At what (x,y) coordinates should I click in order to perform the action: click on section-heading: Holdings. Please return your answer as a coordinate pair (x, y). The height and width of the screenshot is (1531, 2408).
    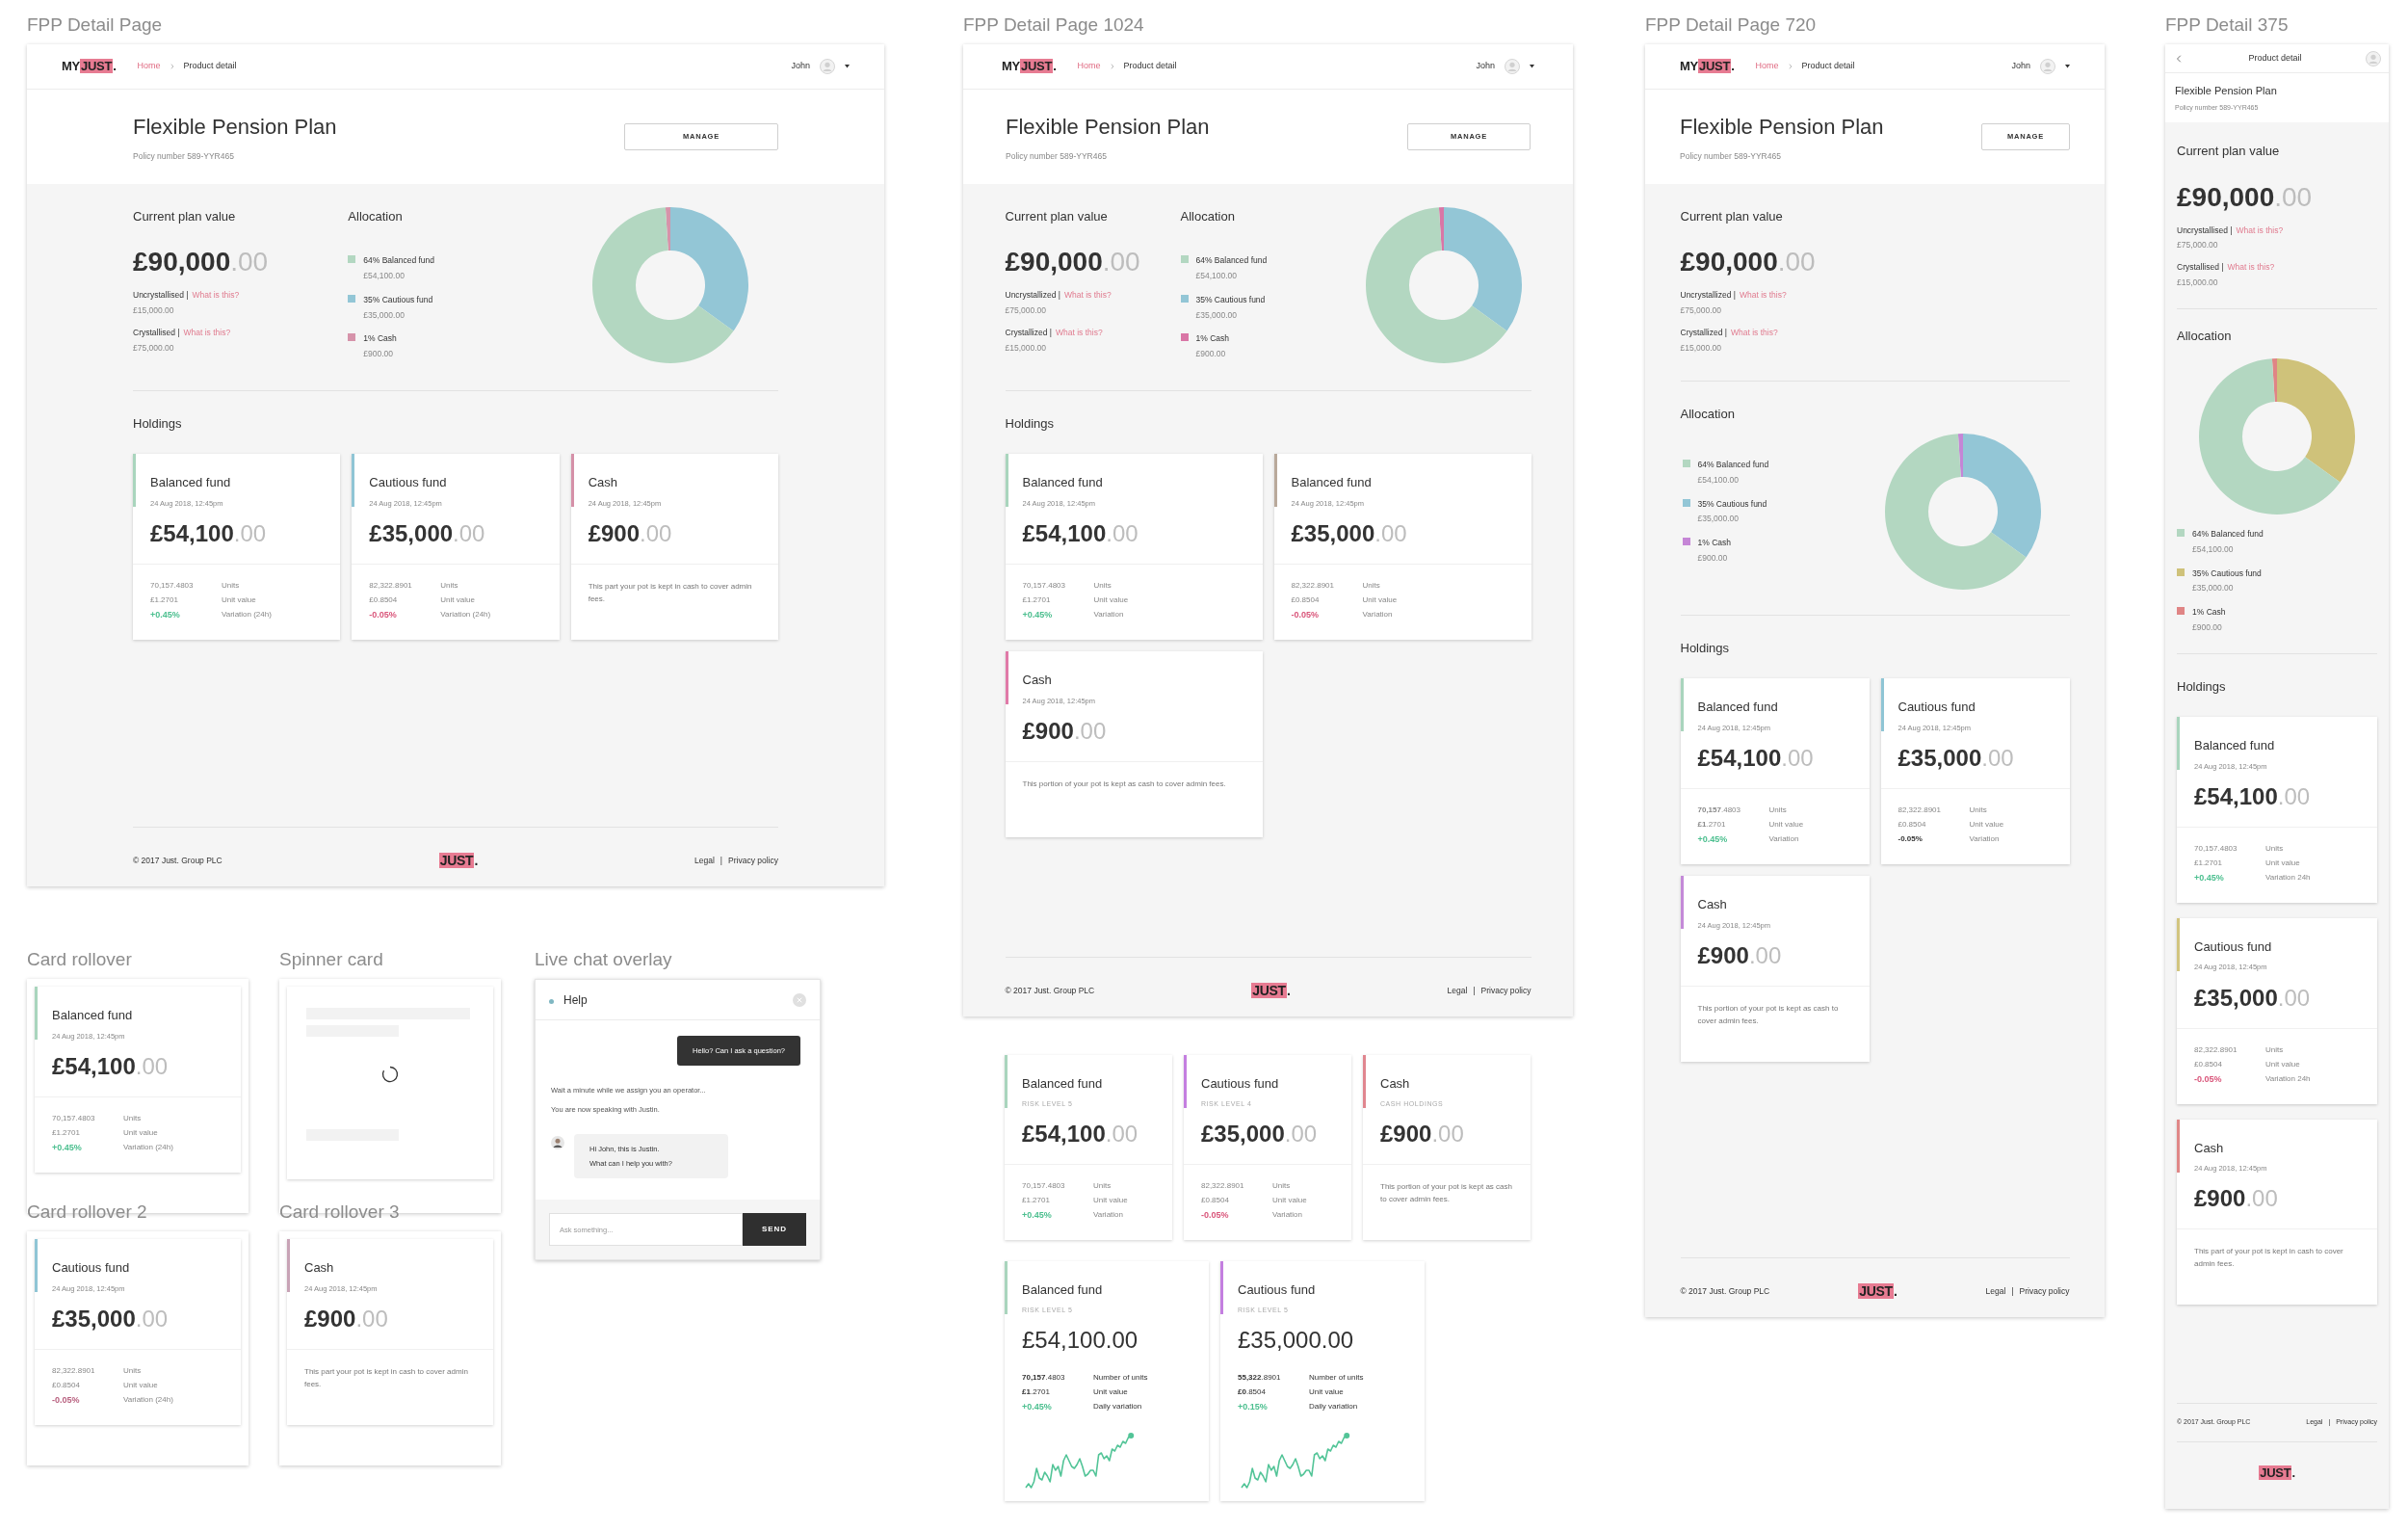
    Looking at the image, I should click on (1705, 648).